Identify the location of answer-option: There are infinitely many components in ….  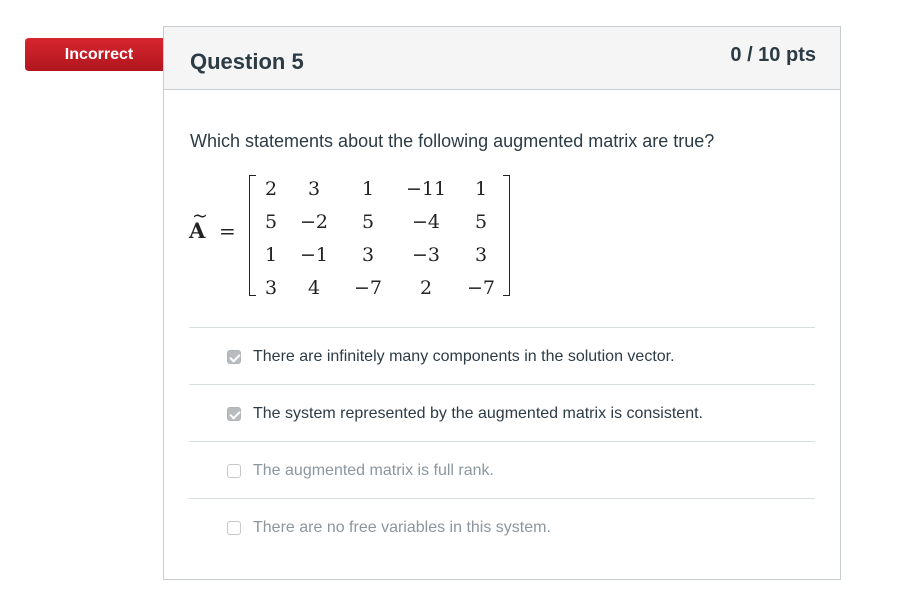
(502, 355).